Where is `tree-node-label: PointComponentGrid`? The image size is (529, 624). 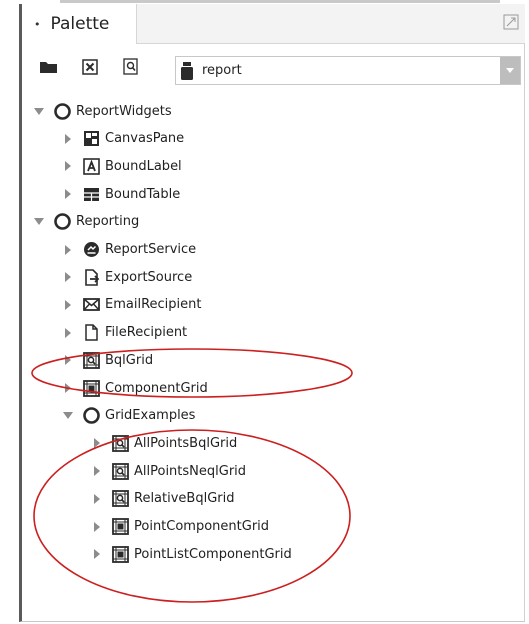
tree-node-label: PointComponentGrid is located at coordinates (202, 526).